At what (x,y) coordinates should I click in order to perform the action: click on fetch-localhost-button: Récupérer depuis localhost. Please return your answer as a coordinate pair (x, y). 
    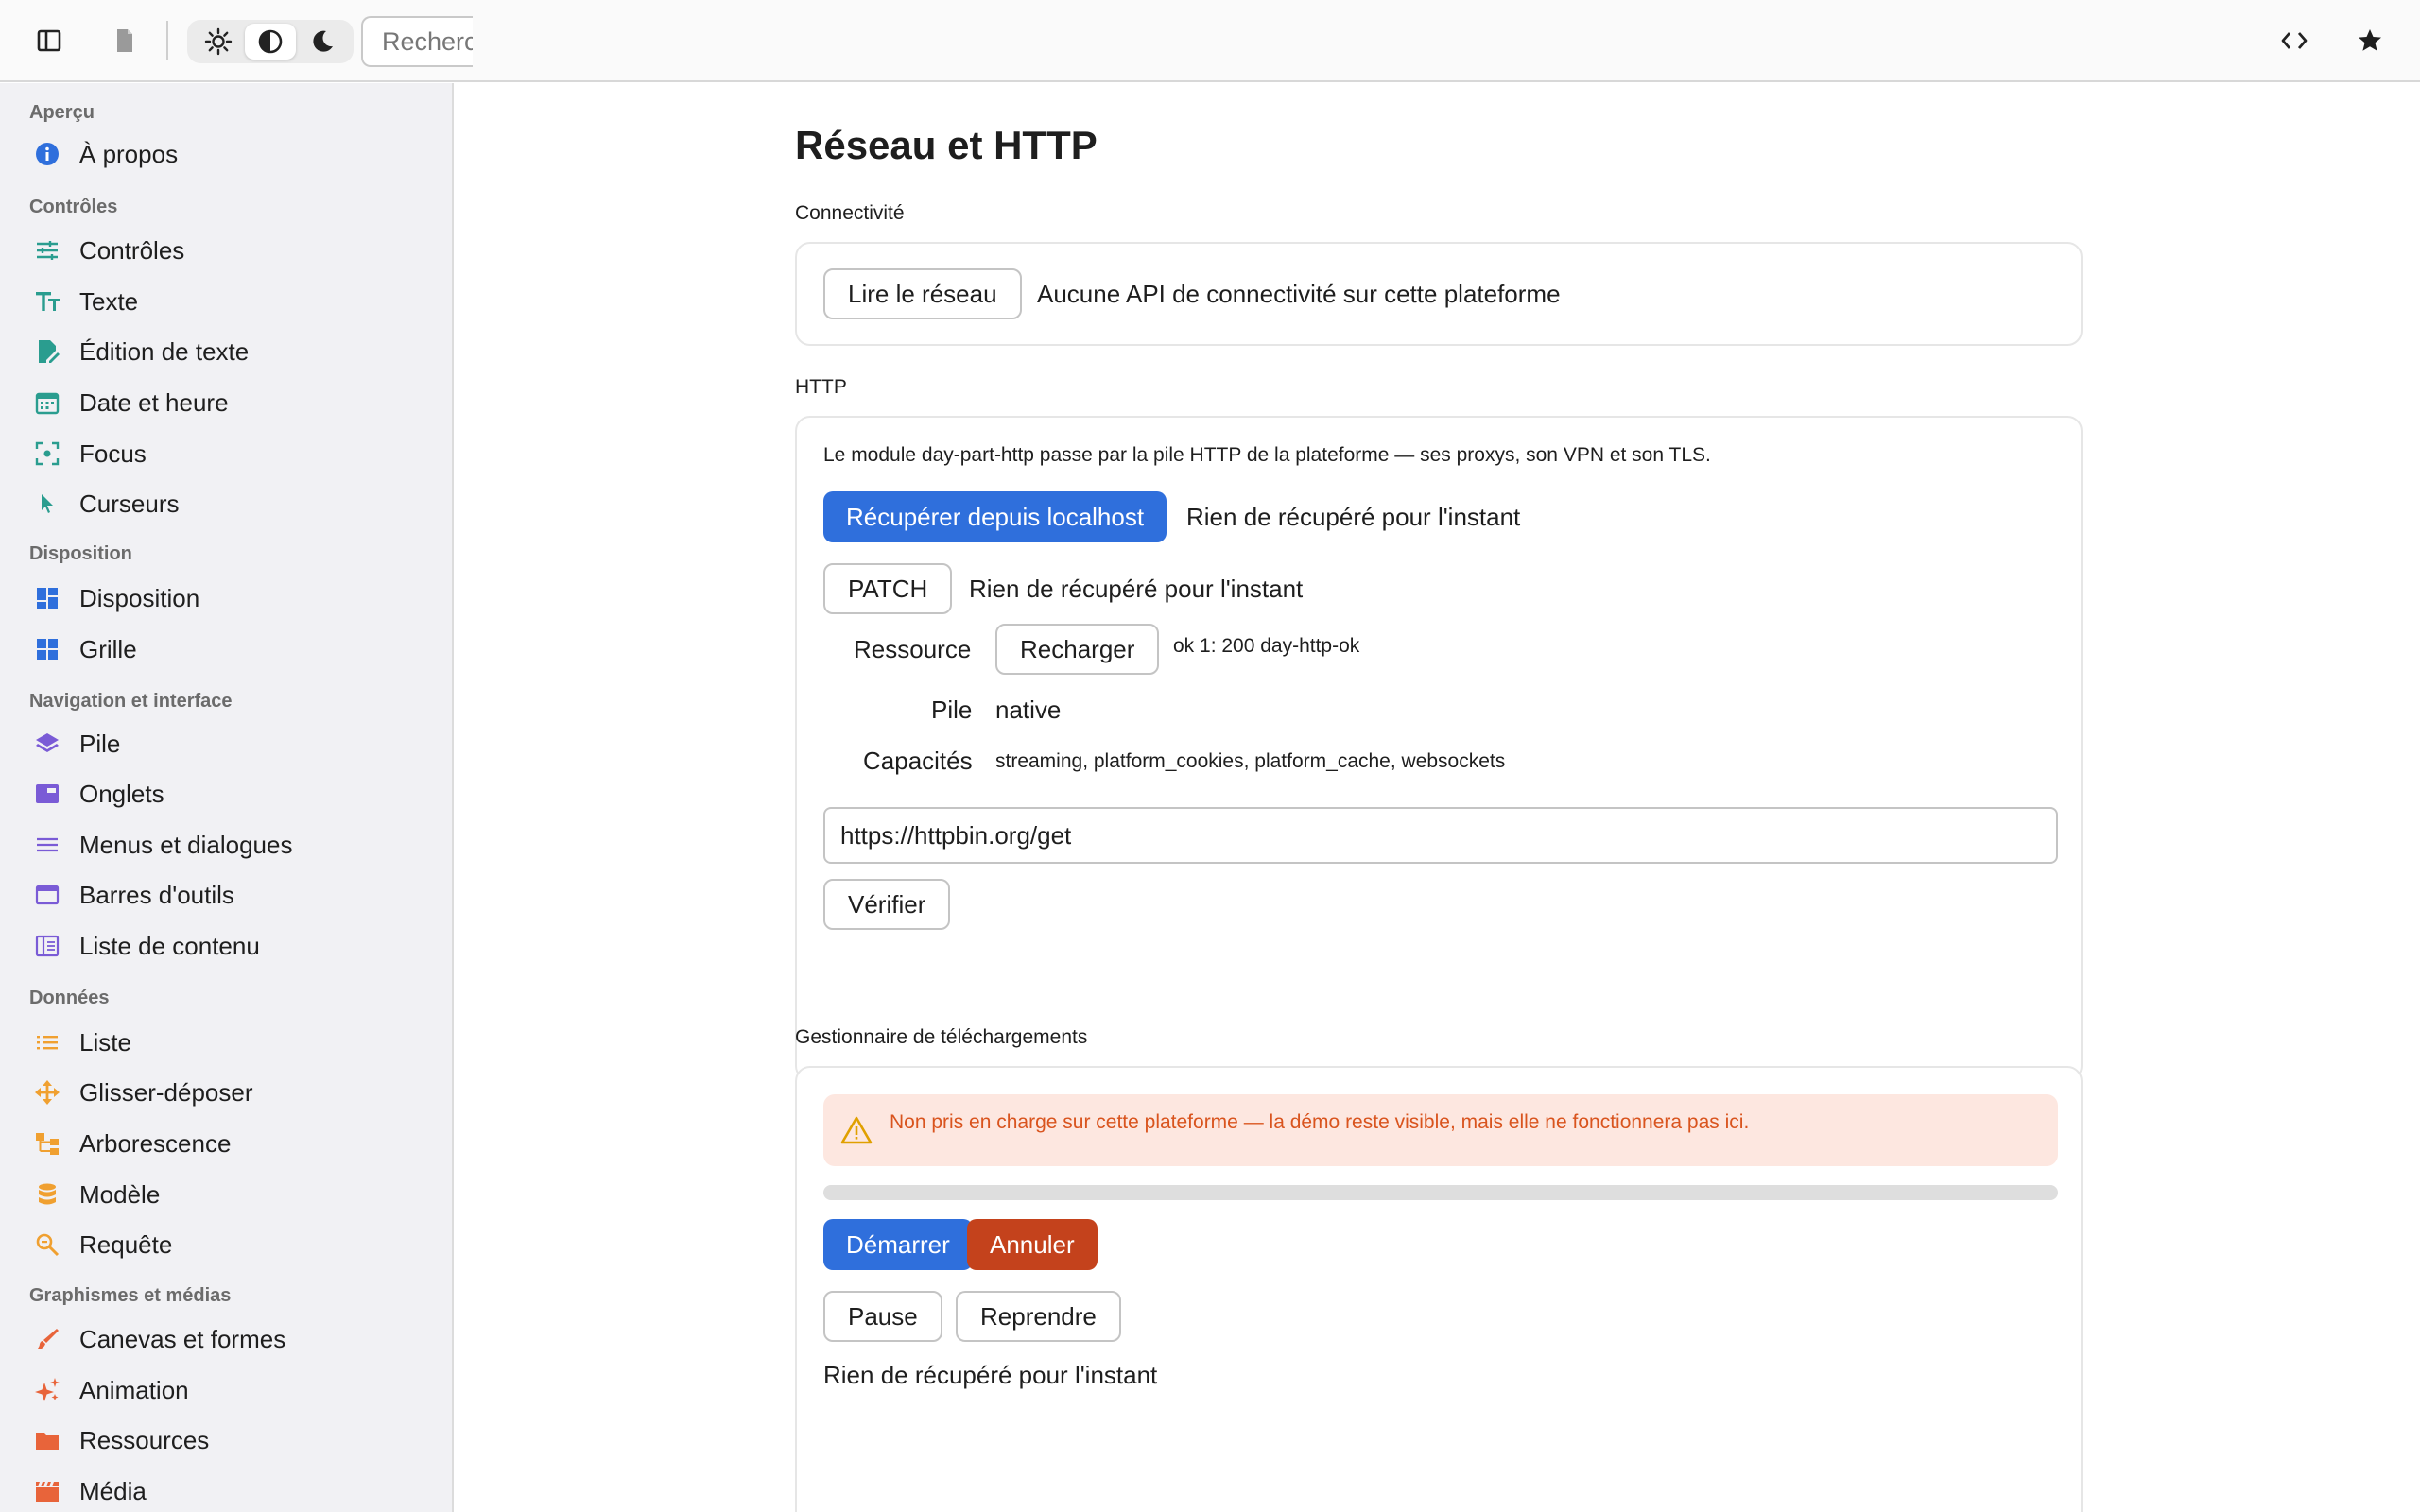
    Looking at the image, I should click on (995, 516).